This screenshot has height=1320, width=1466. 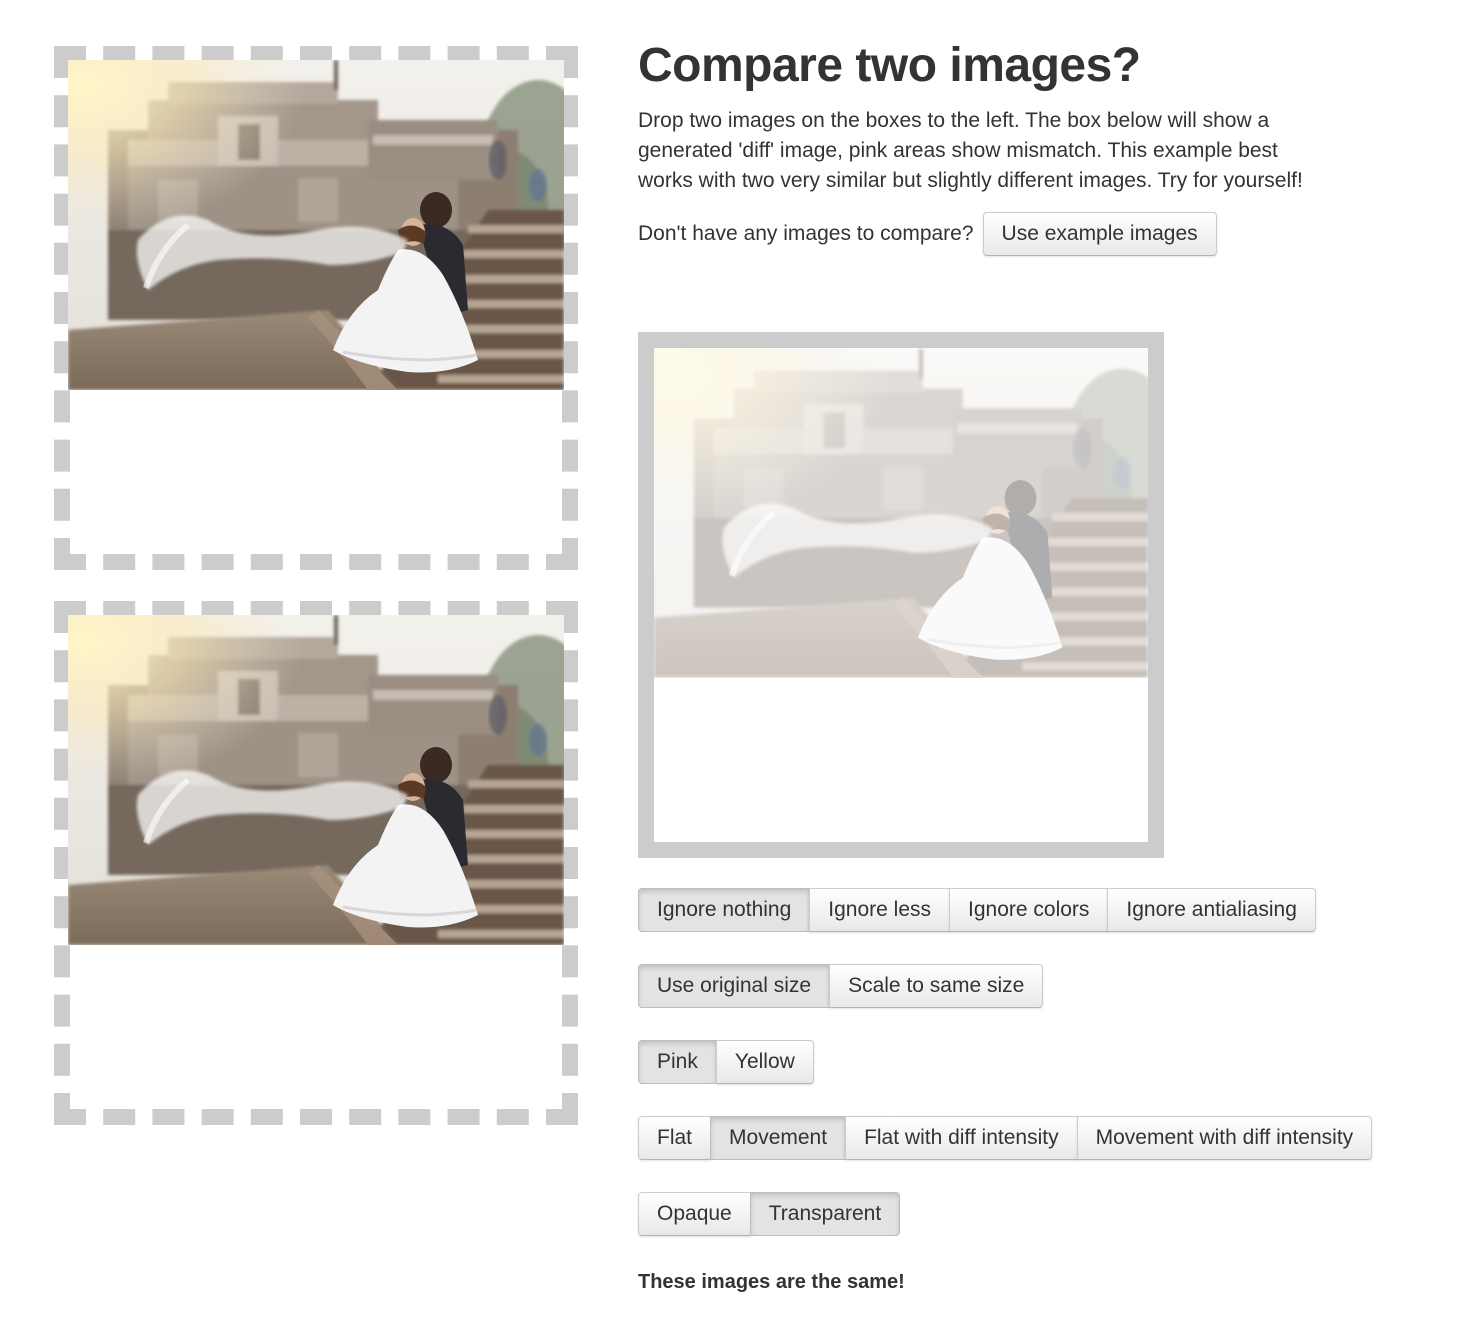 What do you see at coordinates (1211, 910) in the screenshot?
I see `ignore-option-ignore-antialiasing: Ignore antialiasing` at bounding box center [1211, 910].